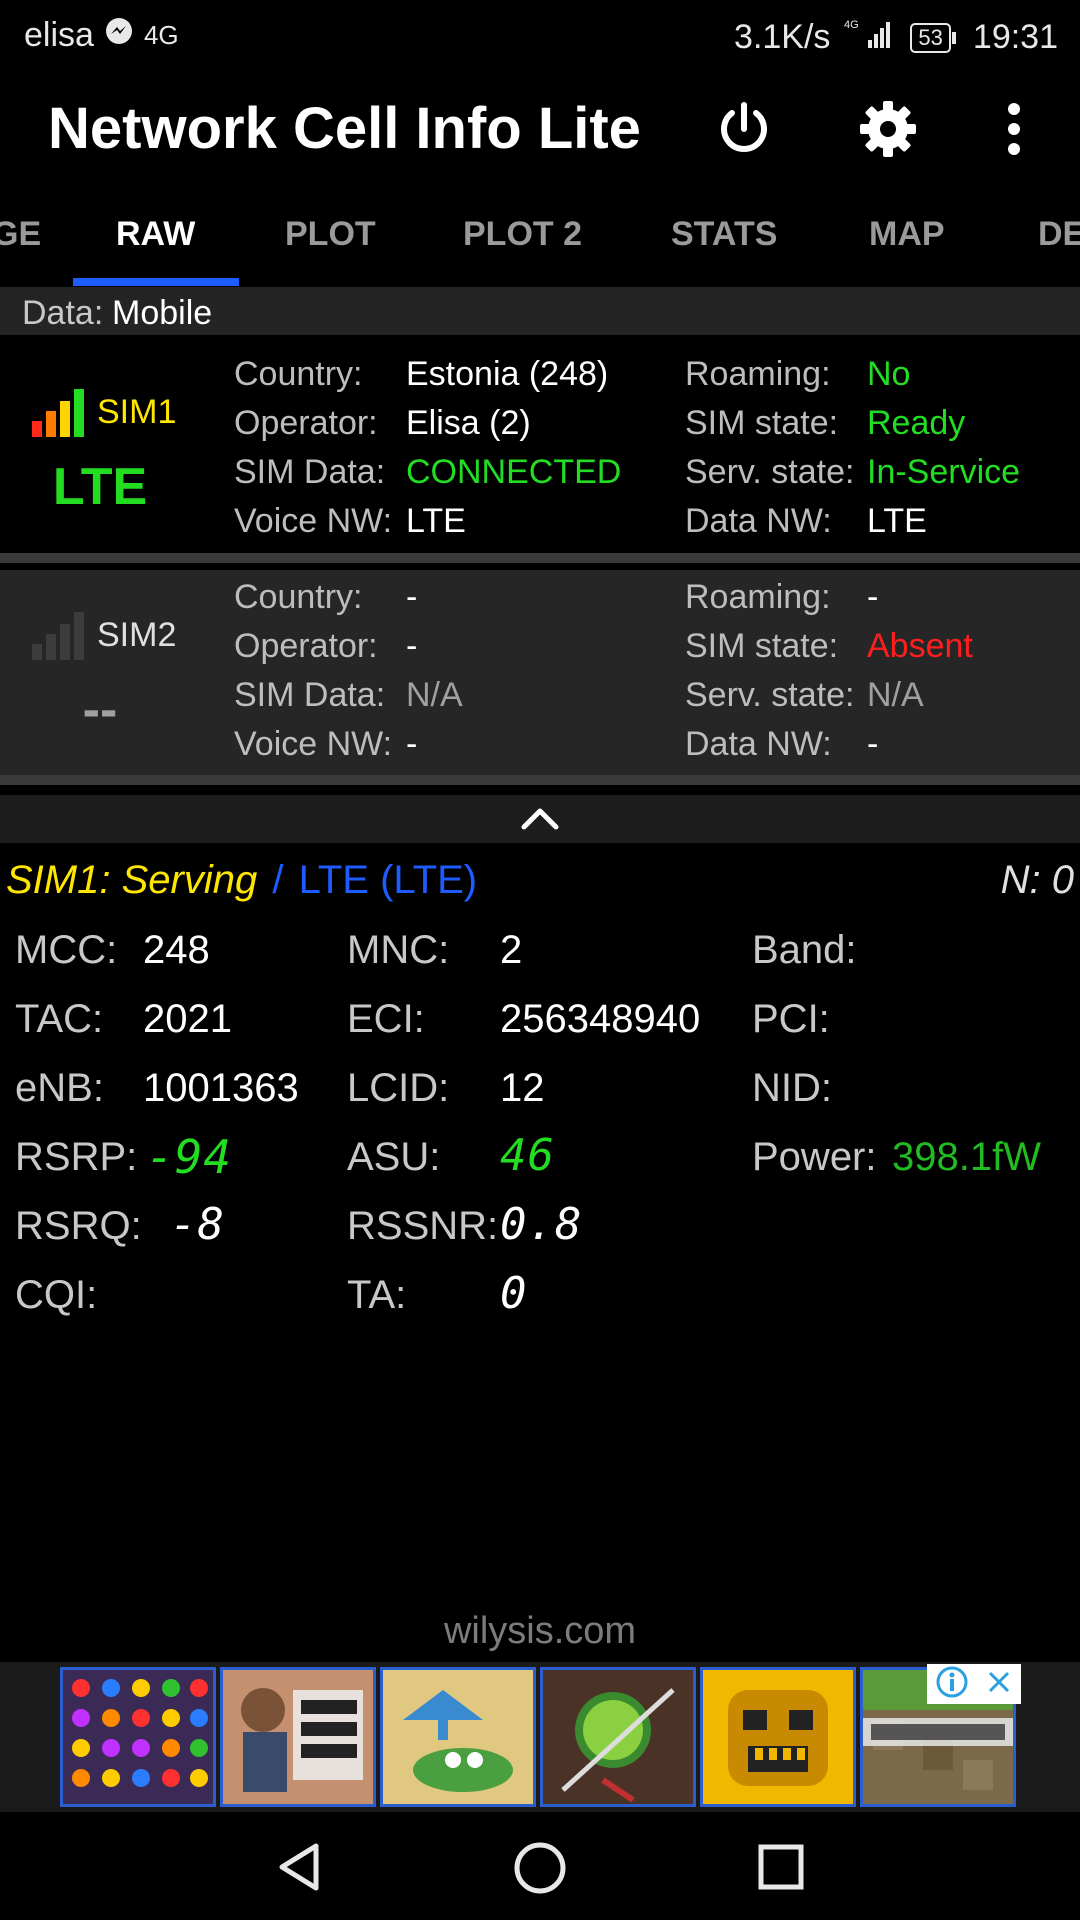 The image size is (1080, 1920). Describe the element at coordinates (60, 638) in the screenshot. I see `signal-bars-empty-icon` at that location.